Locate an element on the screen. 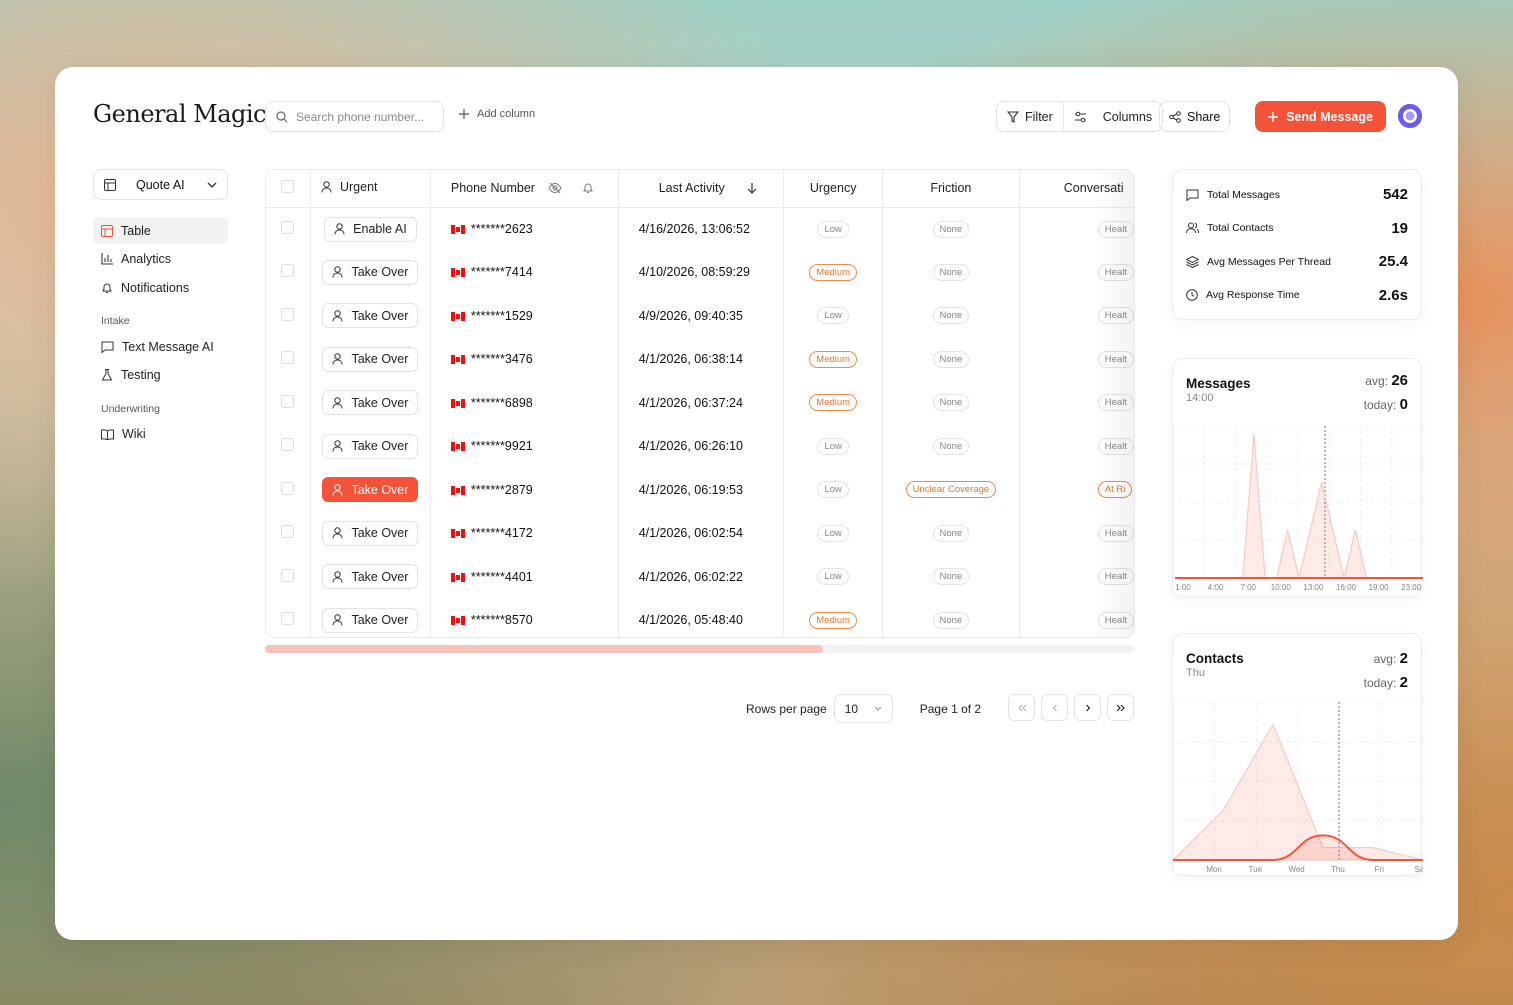 This screenshot has width=1513, height=1005. last-activity-cell: 4/1/2026, 06:02:54 is located at coordinates (701, 533).